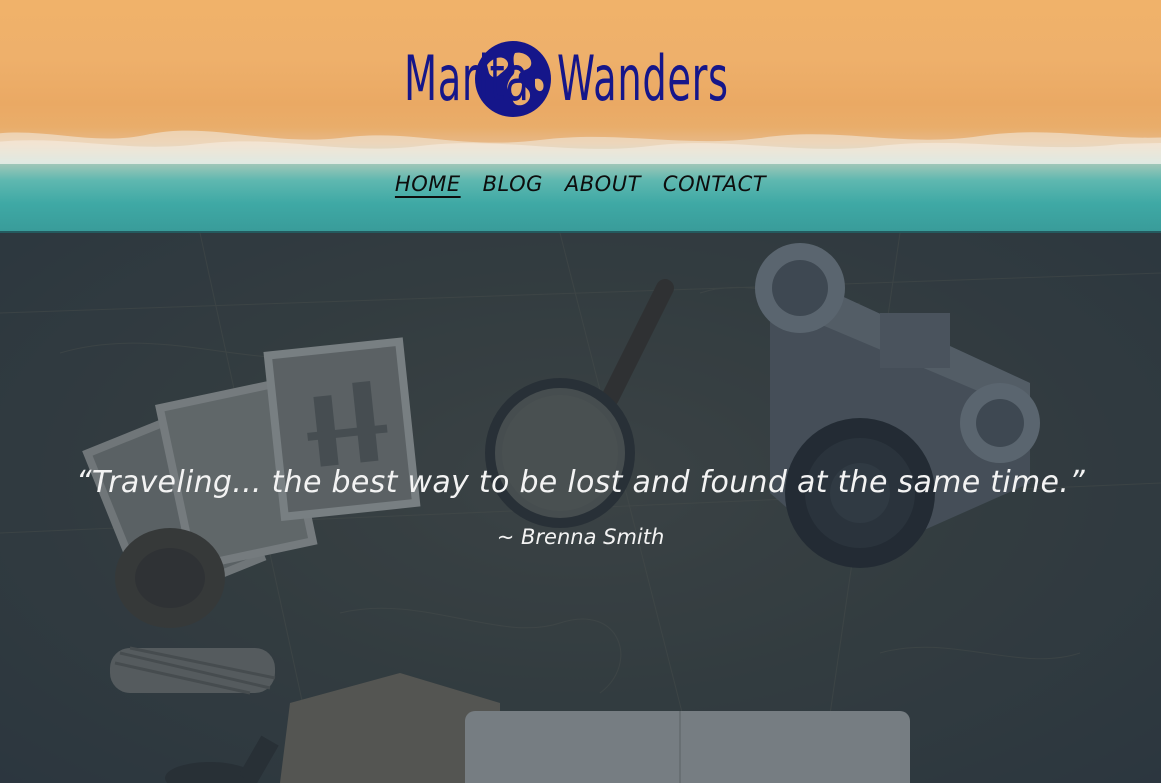 The height and width of the screenshot is (783, 1161). What do you see at coordinates (428, 184) in the screenshot?
I see `nav-home: HOME` at bounding box center [428, 184].